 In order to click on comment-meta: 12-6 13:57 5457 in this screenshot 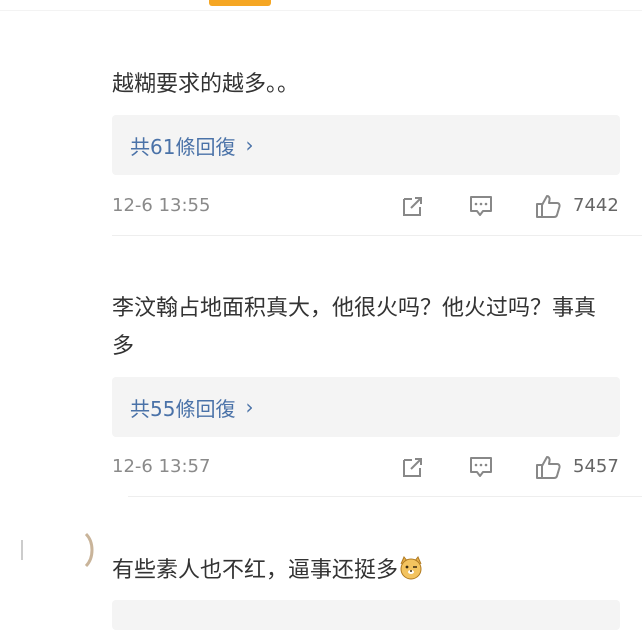, I will do `click(367, 468)`.